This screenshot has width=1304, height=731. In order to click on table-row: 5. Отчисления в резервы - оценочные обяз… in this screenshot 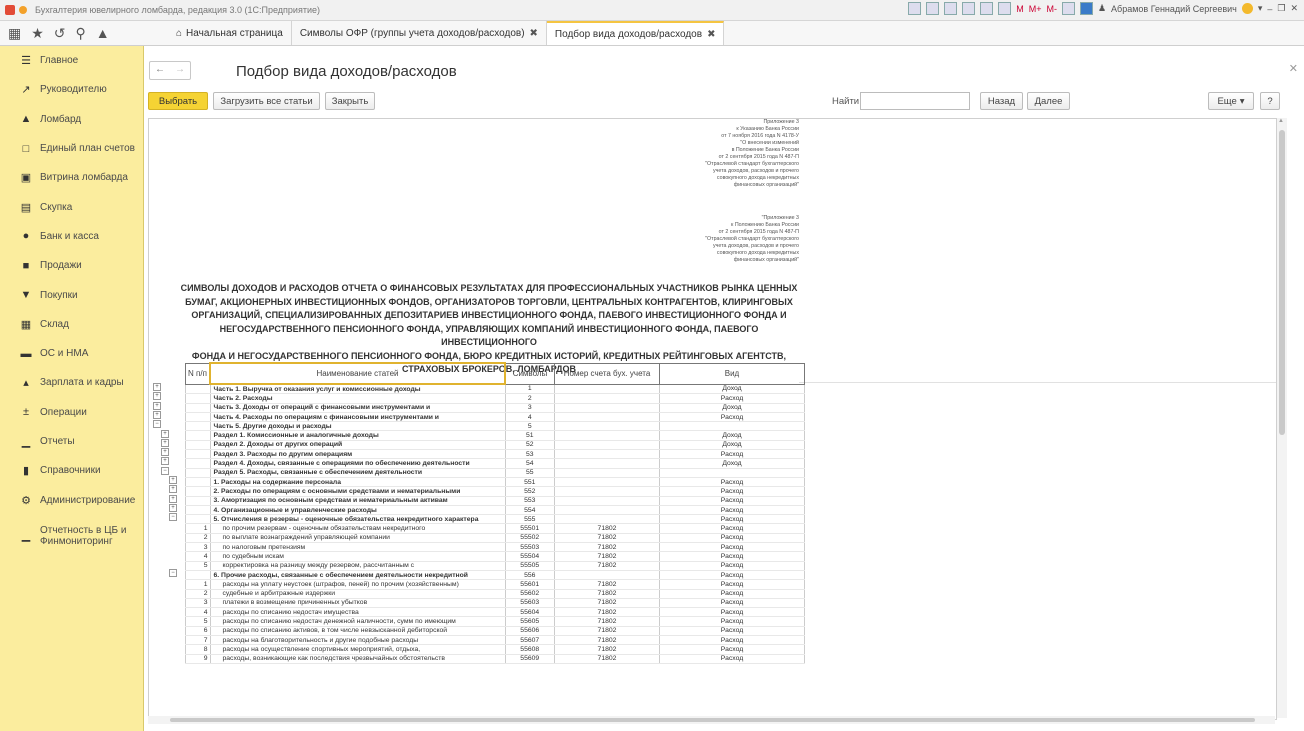, I will do `click(495, 519)`.